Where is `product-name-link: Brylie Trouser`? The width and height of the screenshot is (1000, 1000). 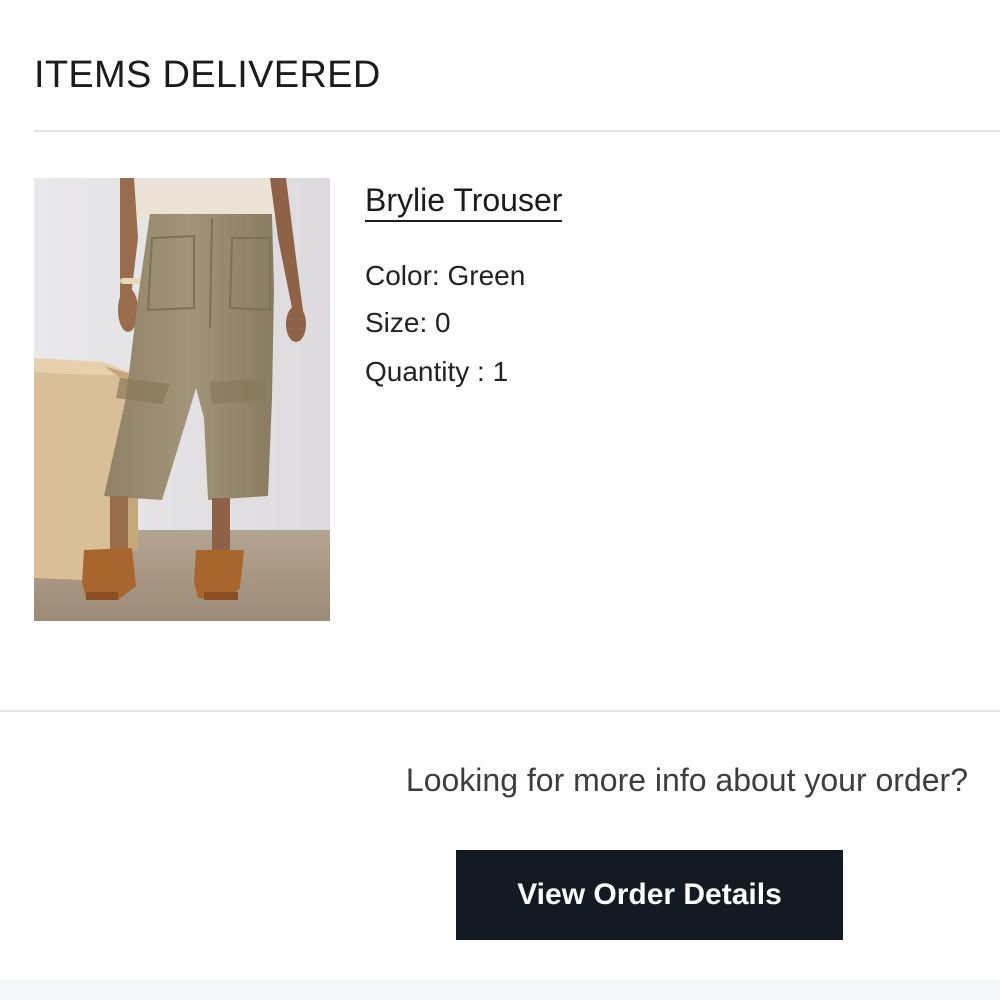
product-name-link: Brylie Trouser is located at coordinates (464, 201).